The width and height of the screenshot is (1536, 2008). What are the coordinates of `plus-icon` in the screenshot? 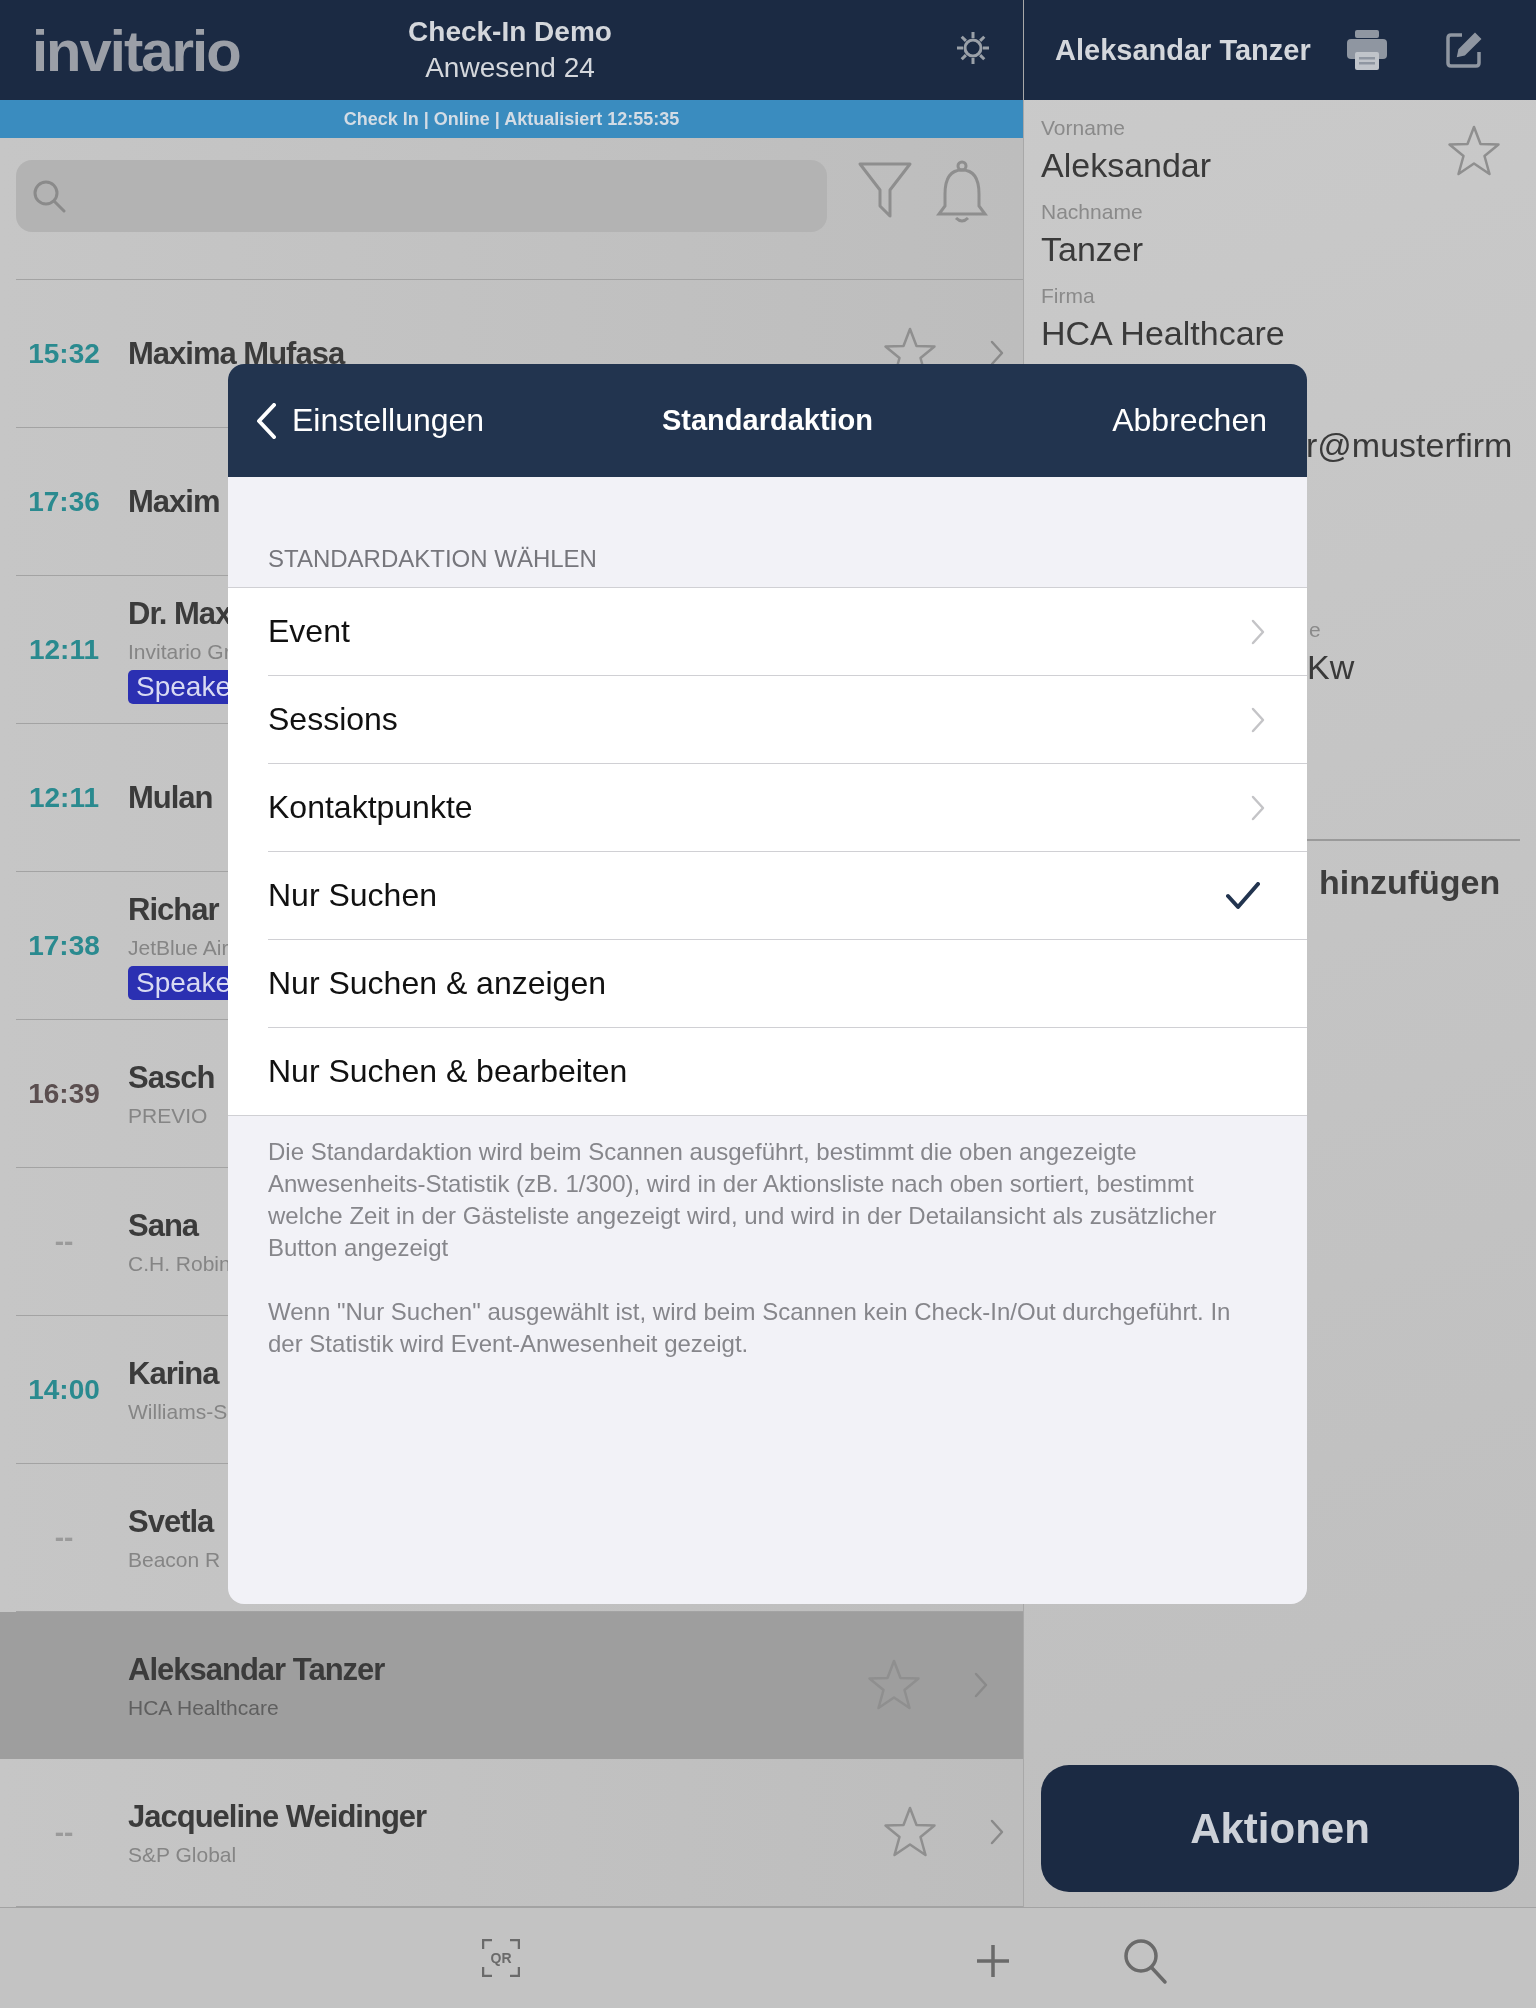 It's located at (993, 1961).